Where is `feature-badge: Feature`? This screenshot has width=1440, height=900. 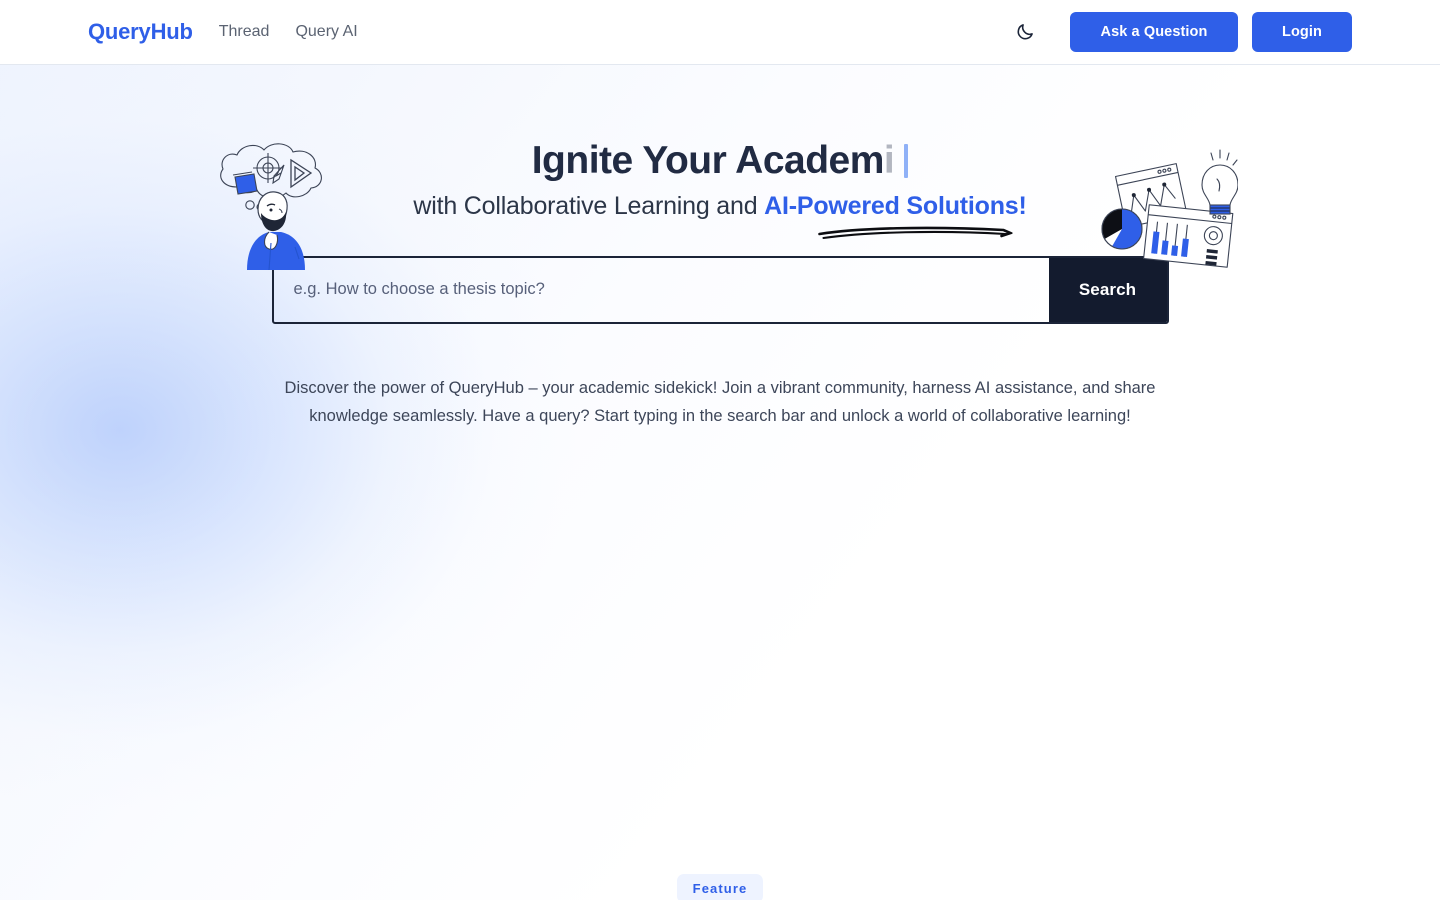 feature-badge: Feature is located at coordinates (720, 887).